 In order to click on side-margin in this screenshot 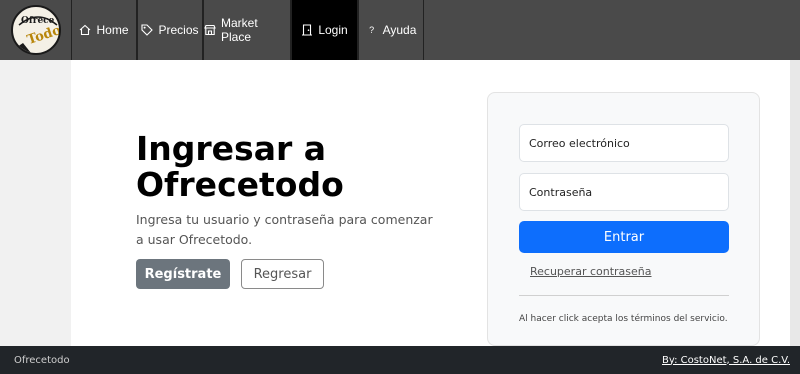, I will do `click(795, 203)`.